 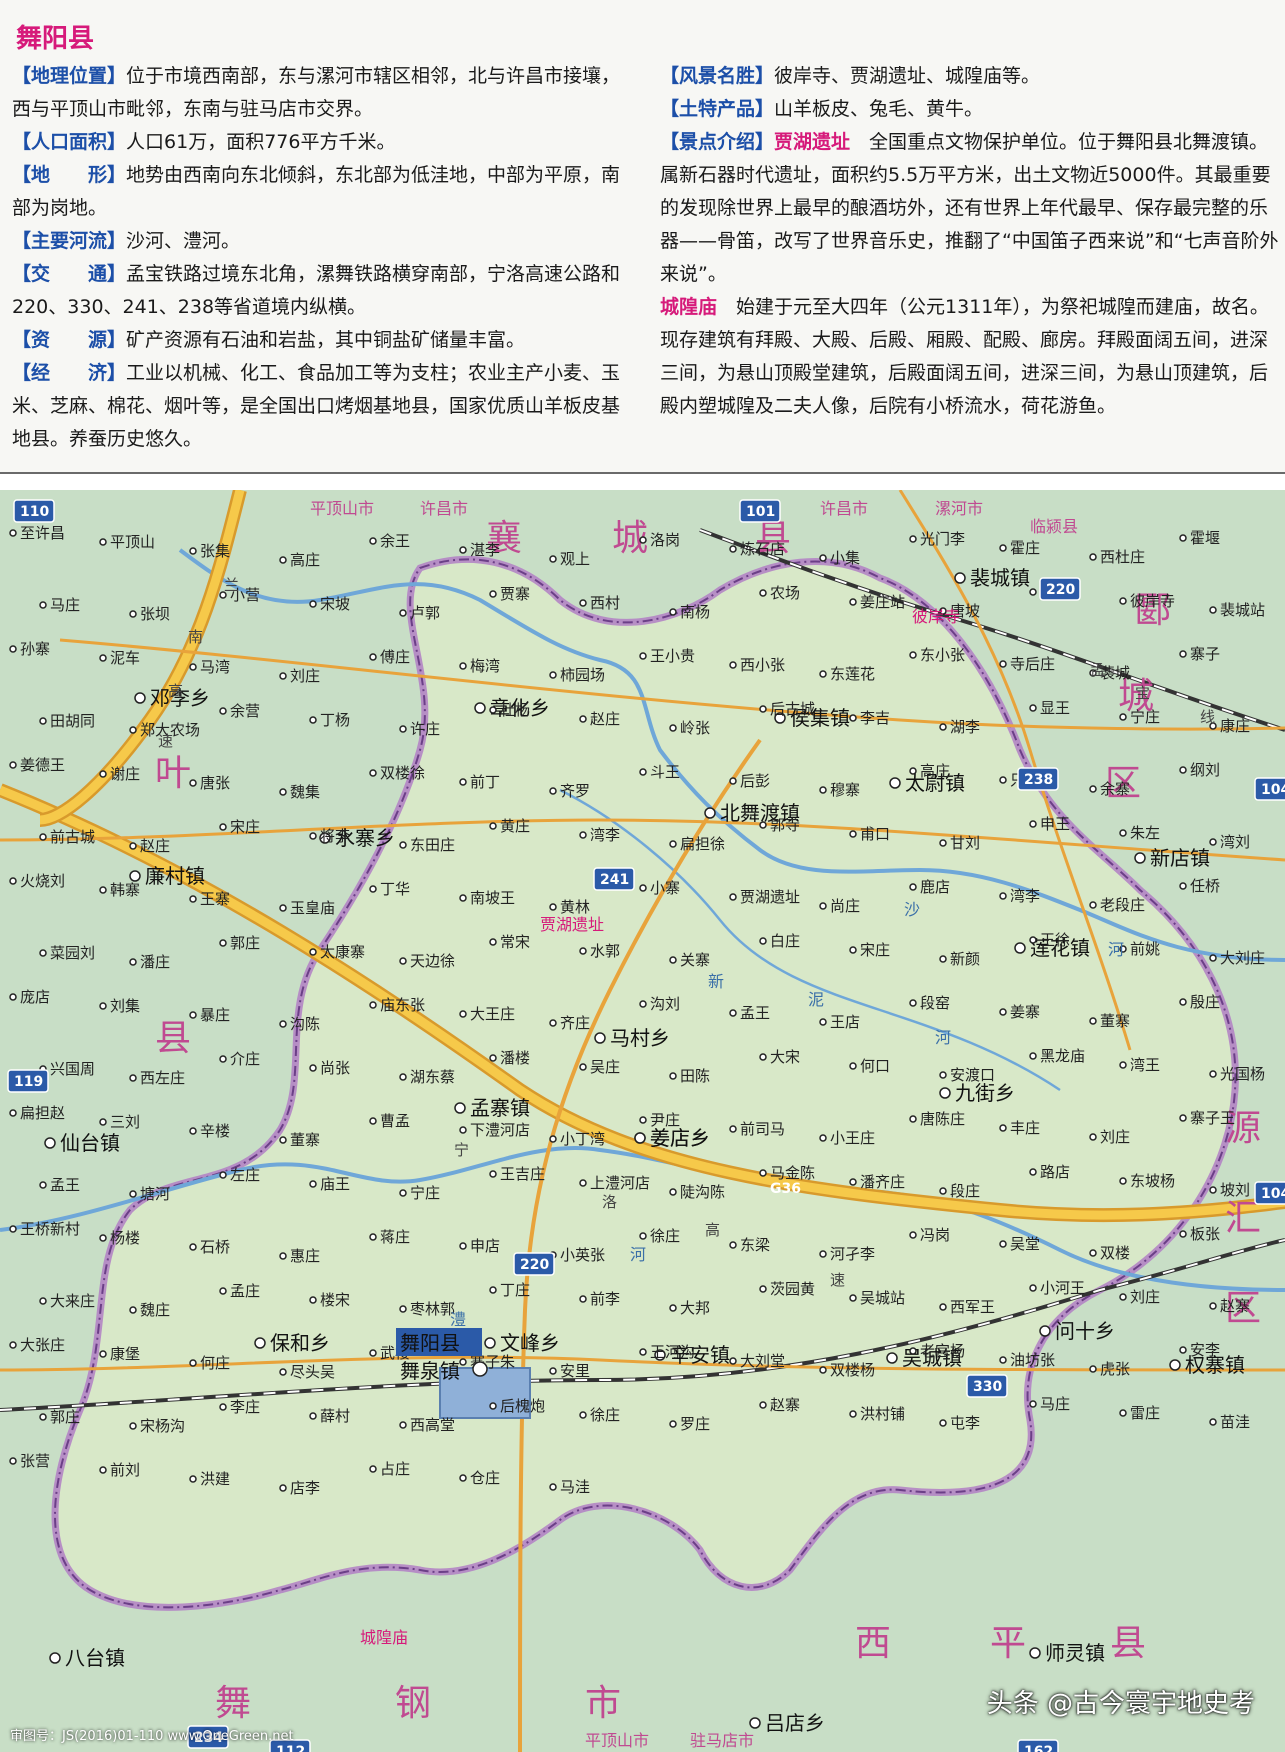 I want to click on village-label: 南坡王, so click(x=492, y=898).